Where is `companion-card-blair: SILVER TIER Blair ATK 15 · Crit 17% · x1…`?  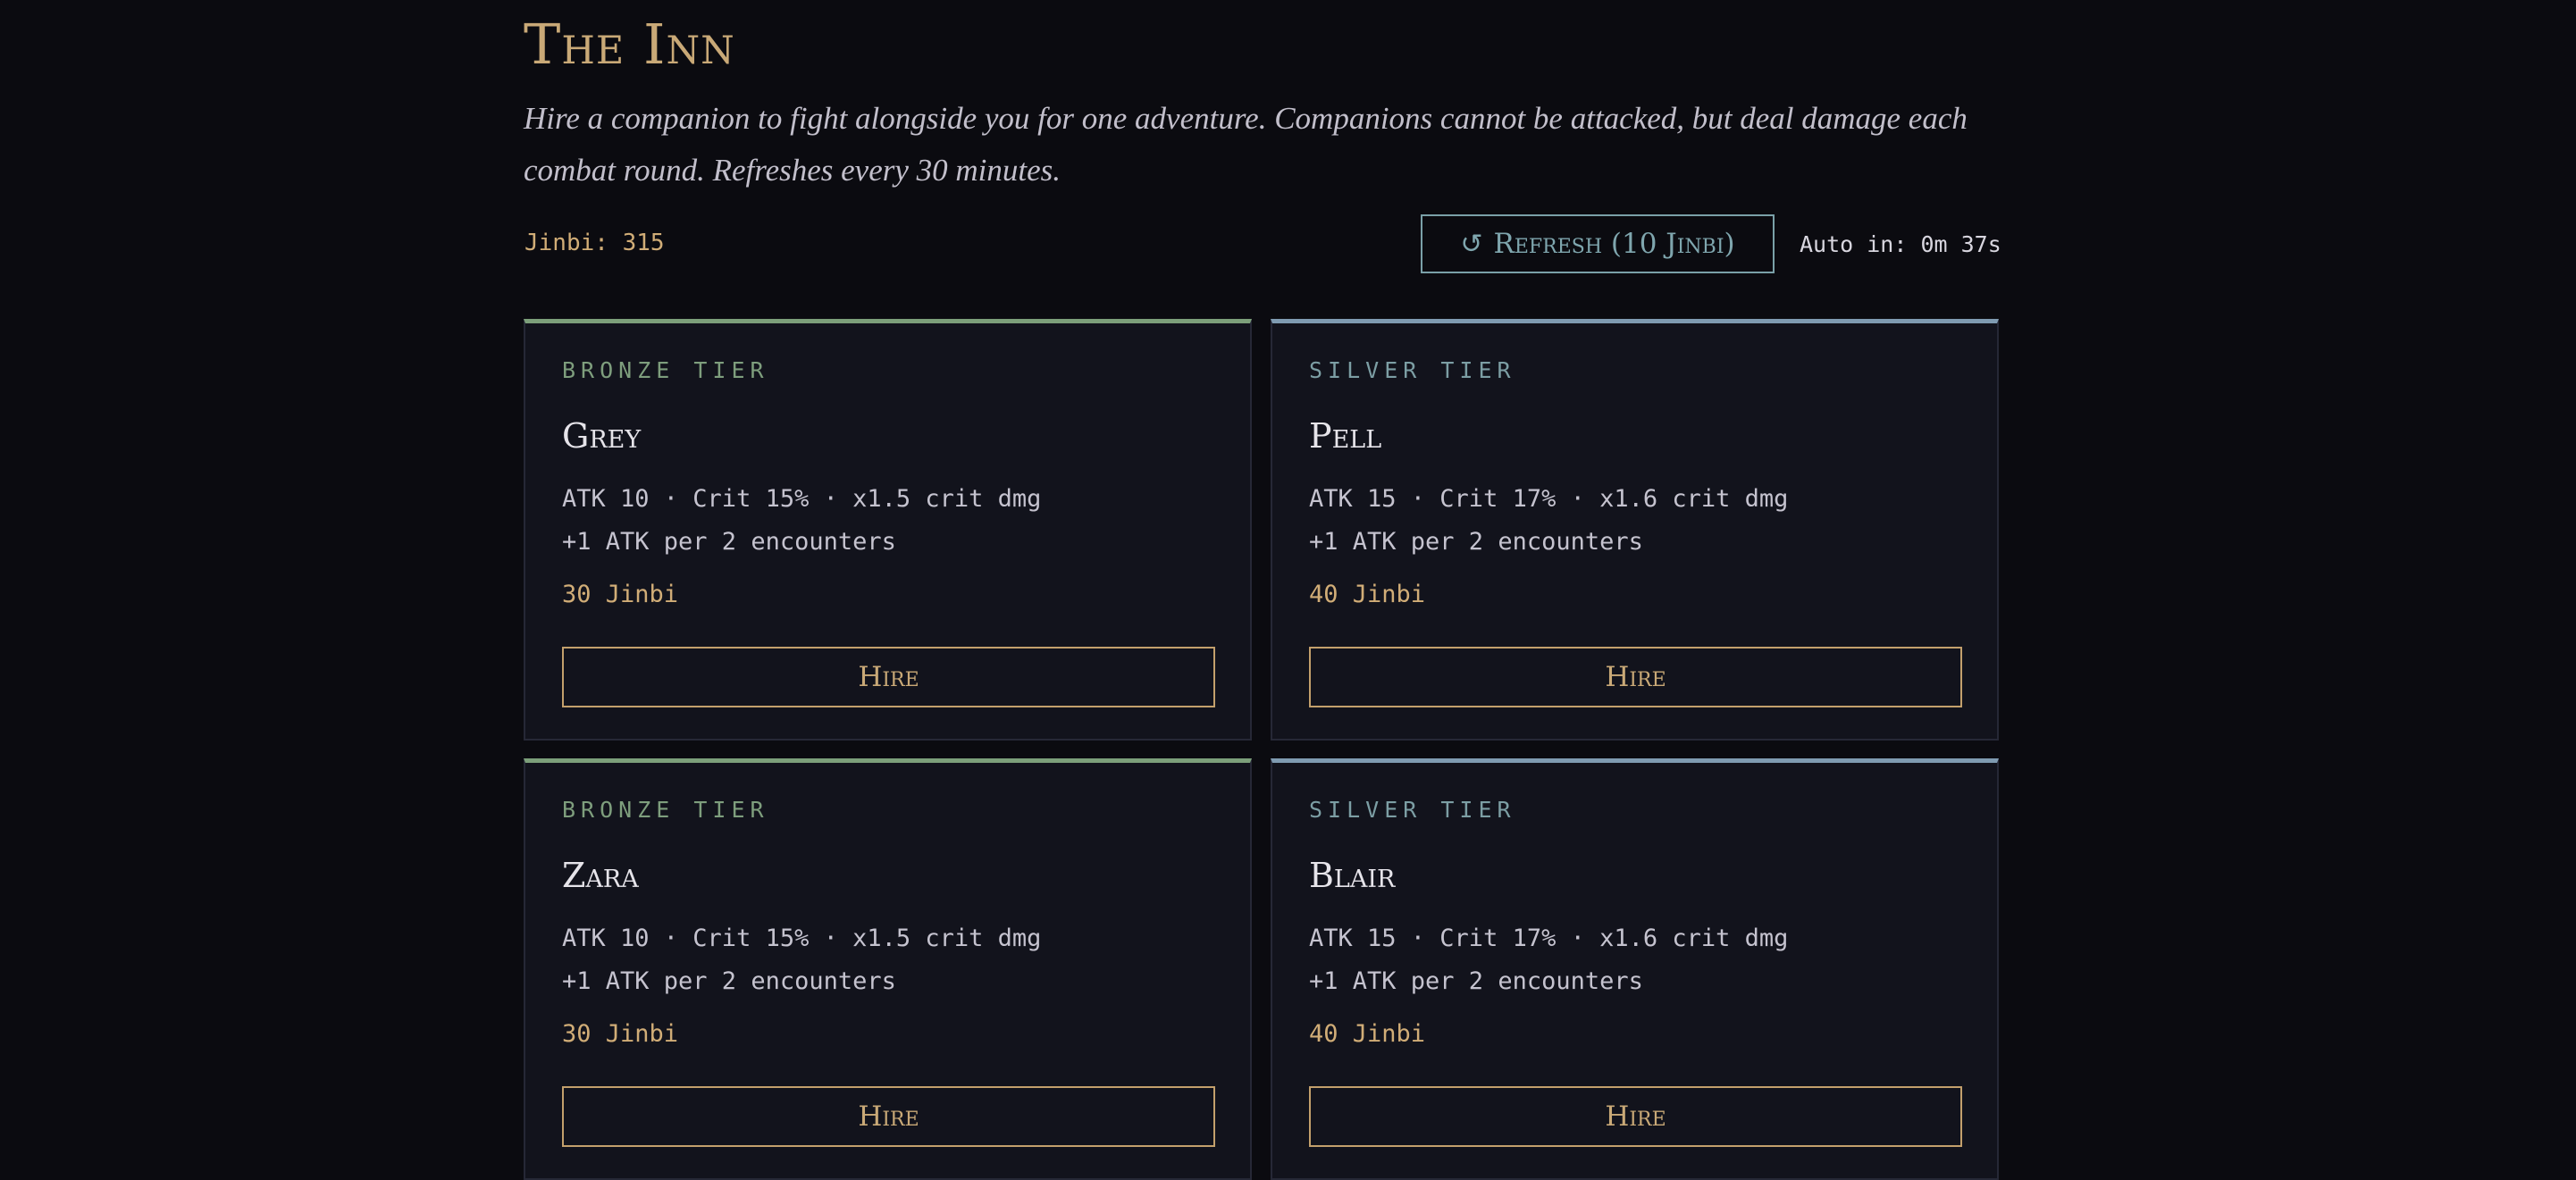
companion-card-blair: SILVER TIER Blair ATK 15 · Crit 17% · x1… is located at coordinates (1635, 969).